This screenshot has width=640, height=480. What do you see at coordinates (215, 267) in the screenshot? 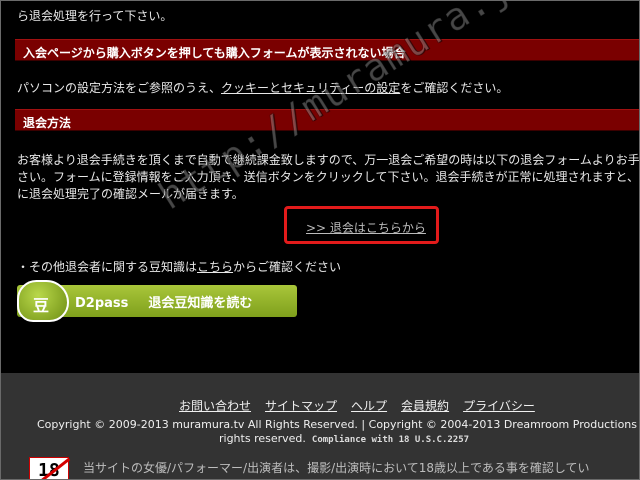
I see `tips-link: こちら` at bounding box center [215, 267].